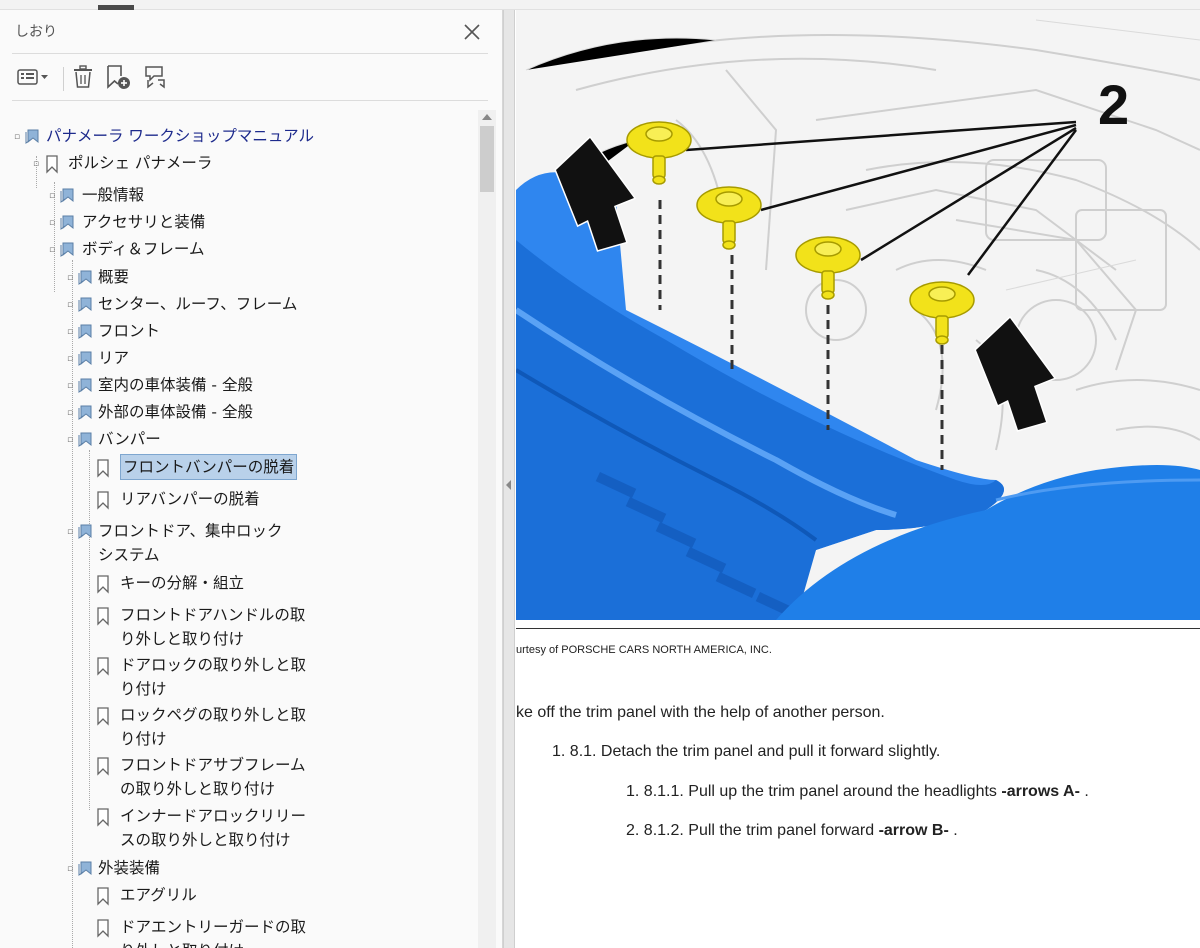 This screenshot has height=948, width=1200. I want to click on top-tab-strip, so click(600, 5).